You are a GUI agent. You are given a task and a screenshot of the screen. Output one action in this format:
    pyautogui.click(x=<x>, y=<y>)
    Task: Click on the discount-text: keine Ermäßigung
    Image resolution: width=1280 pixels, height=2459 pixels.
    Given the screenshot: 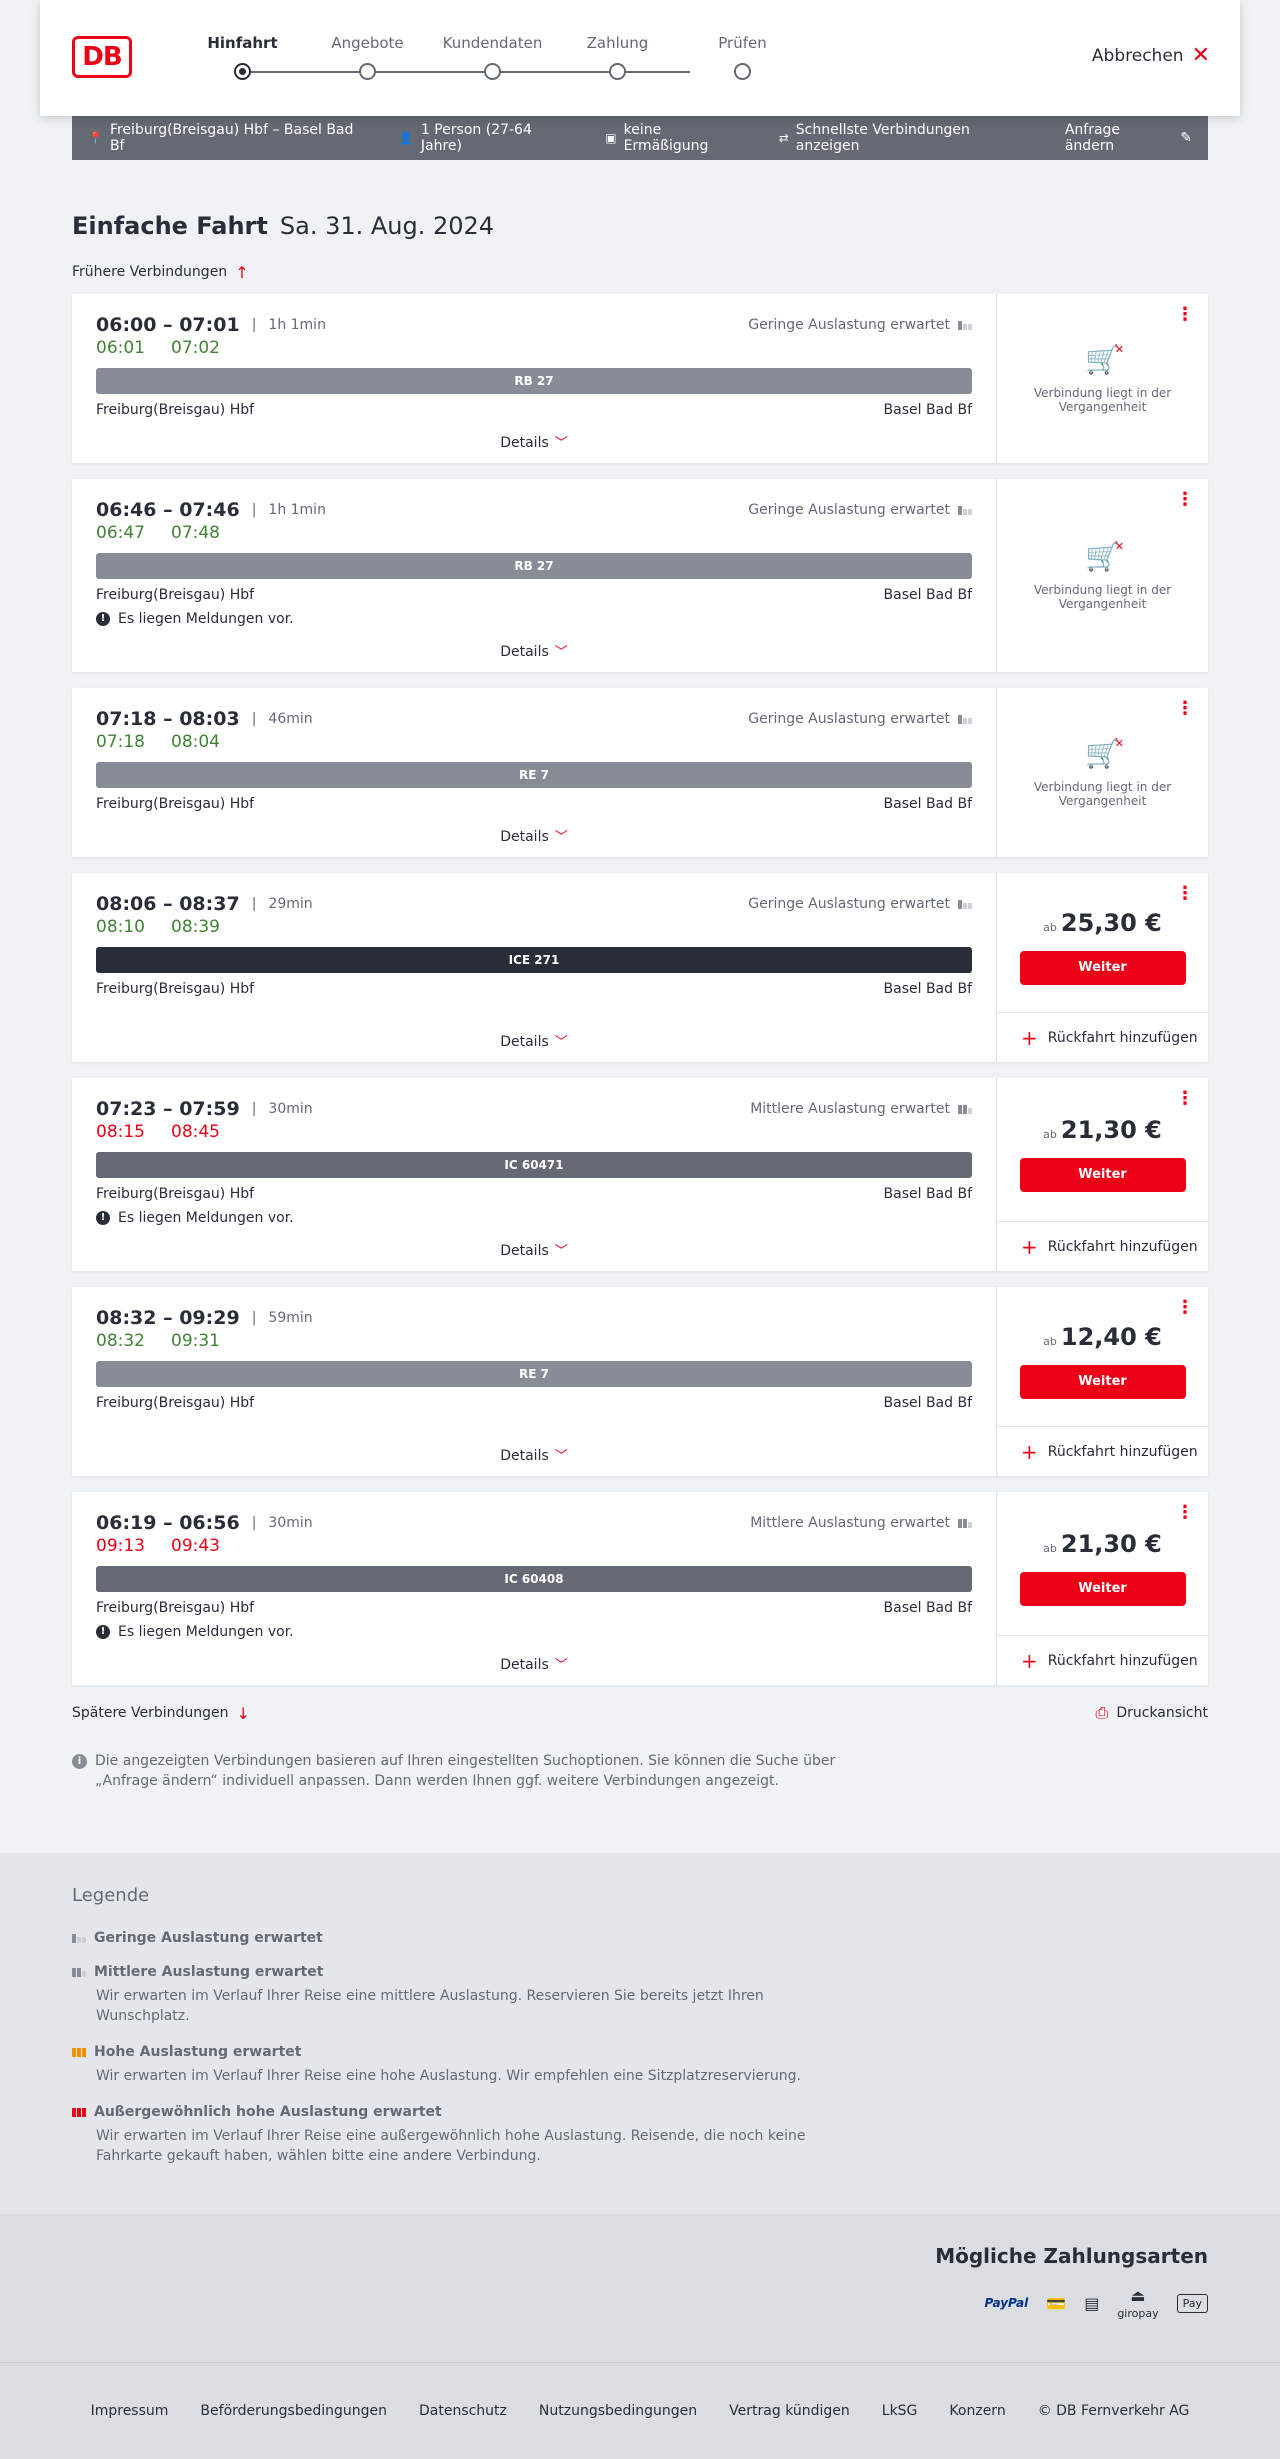 What is the action you would take?
    pyautogui.click(x=666, y=138)
    